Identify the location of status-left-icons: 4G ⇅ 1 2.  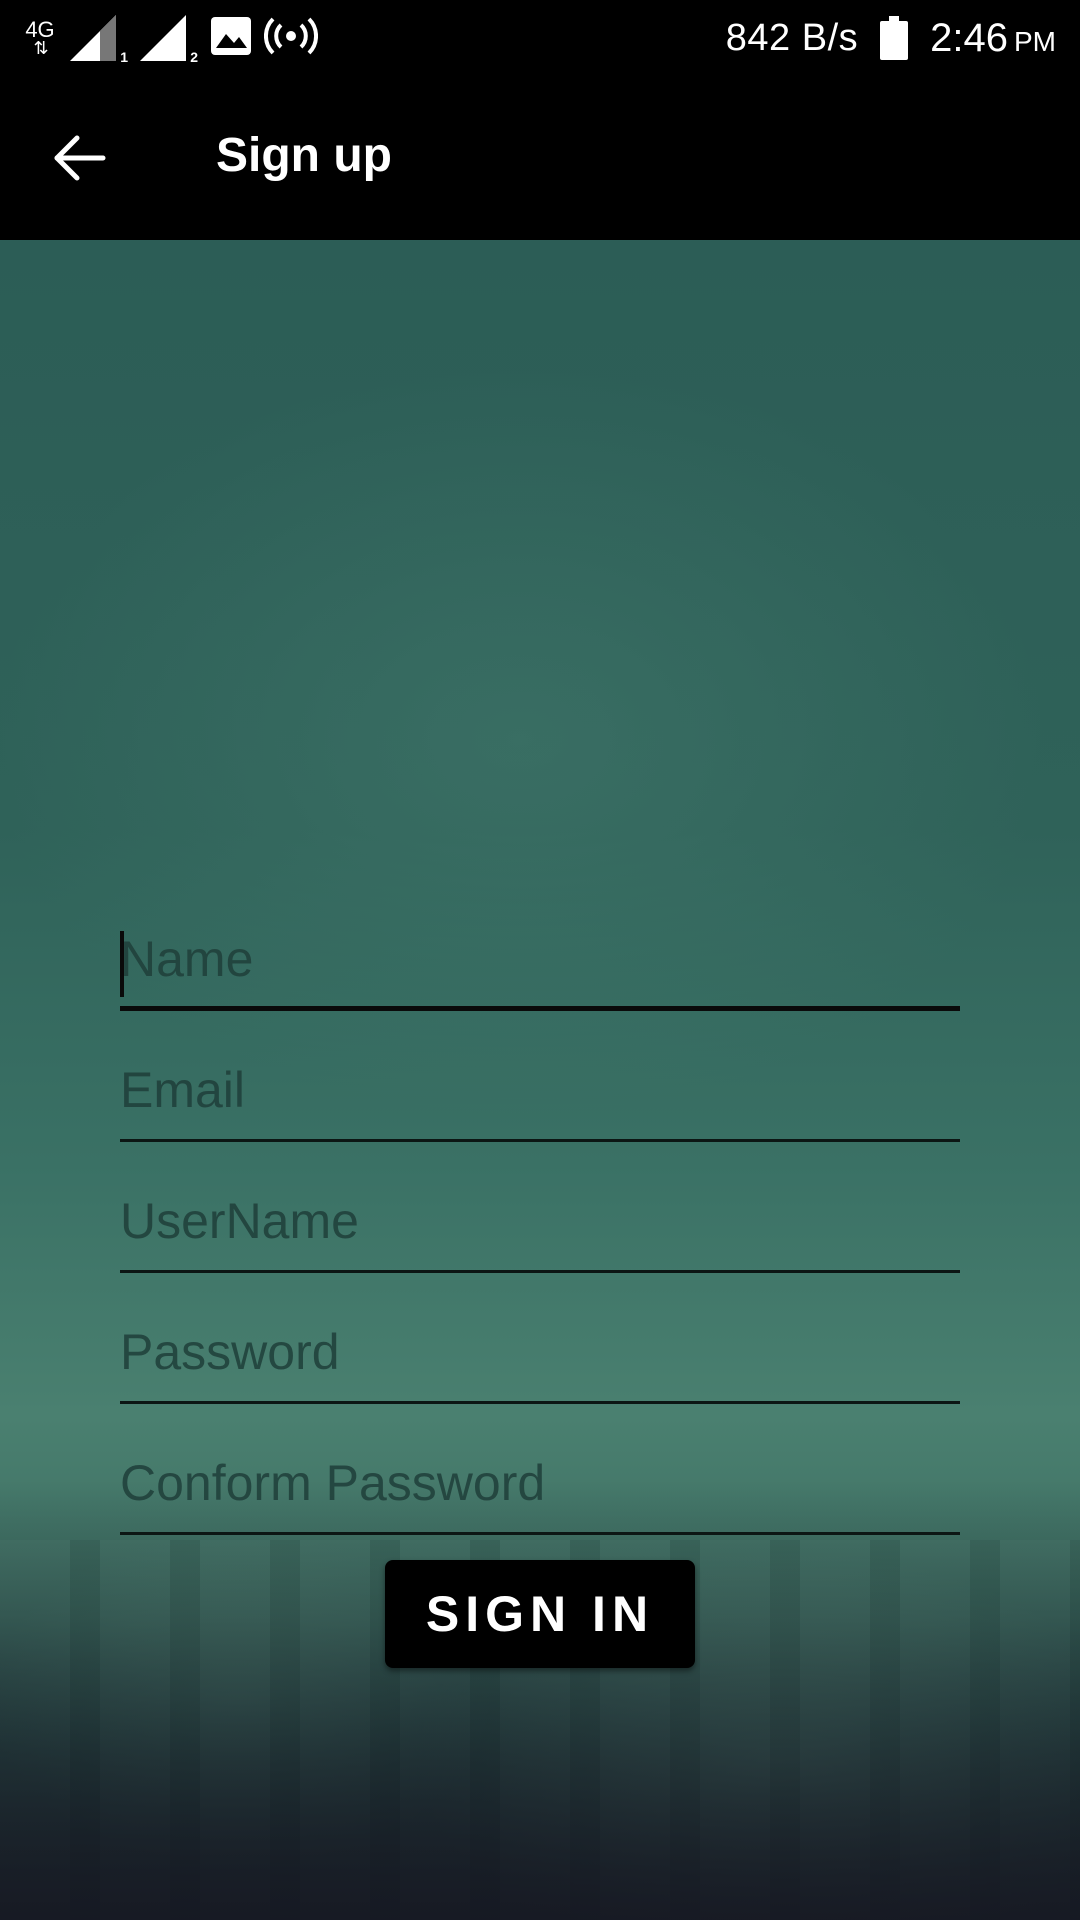
(170, 38).